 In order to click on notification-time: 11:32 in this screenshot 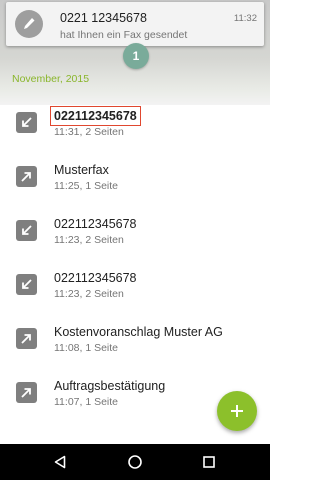, I will do `click(245, 18)`.